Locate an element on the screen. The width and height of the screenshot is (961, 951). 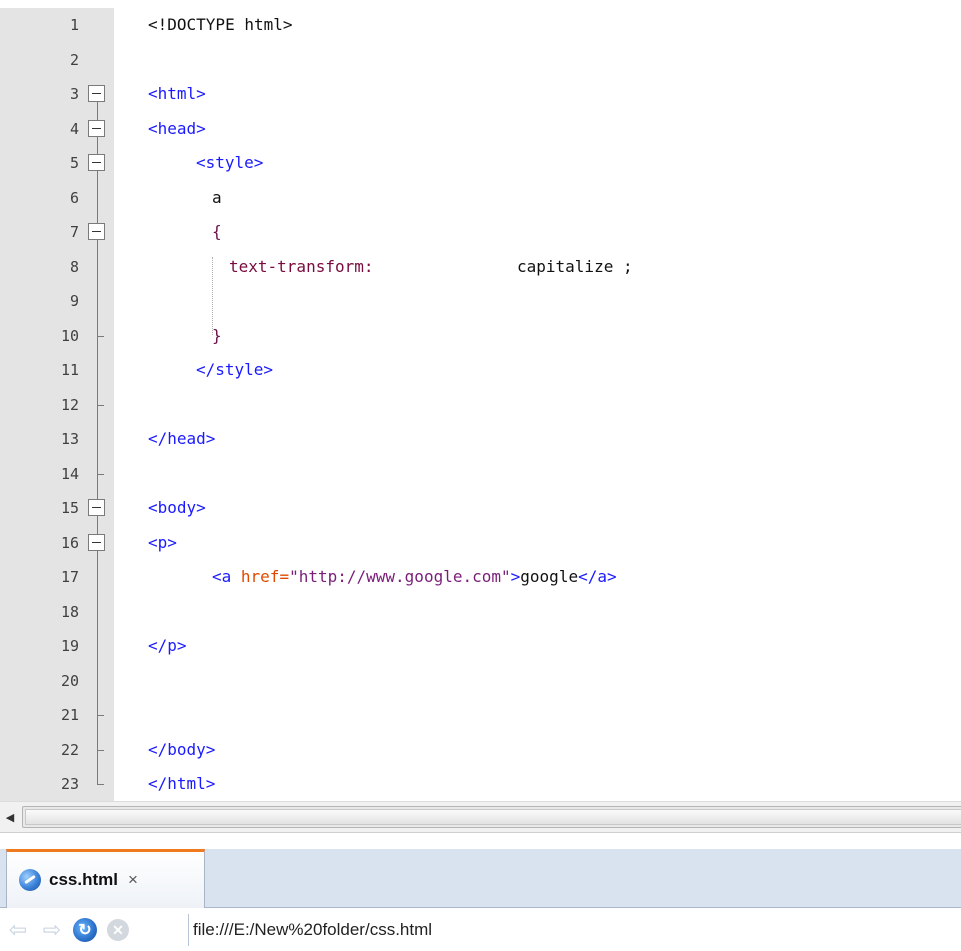
tab-title: css.html is located at coordinates (83, 879).